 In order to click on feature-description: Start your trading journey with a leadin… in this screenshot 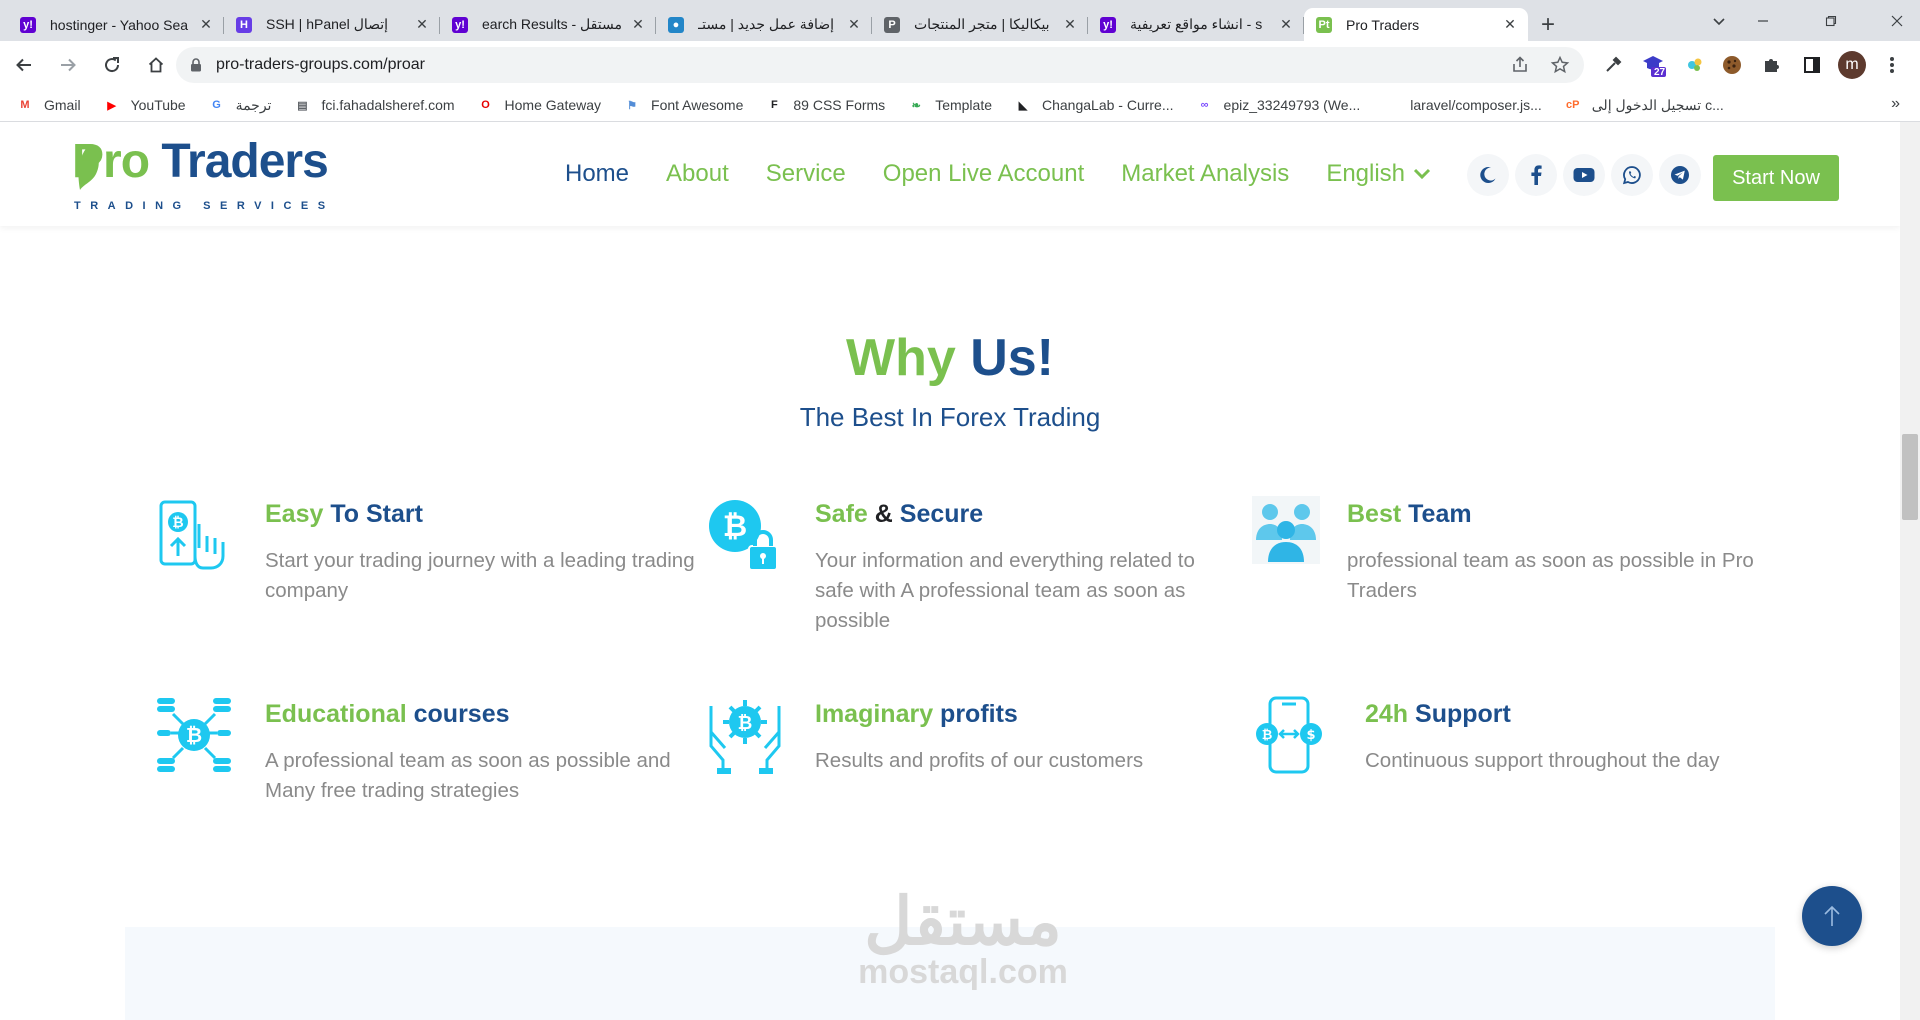, I will do `click(480, 575)`.